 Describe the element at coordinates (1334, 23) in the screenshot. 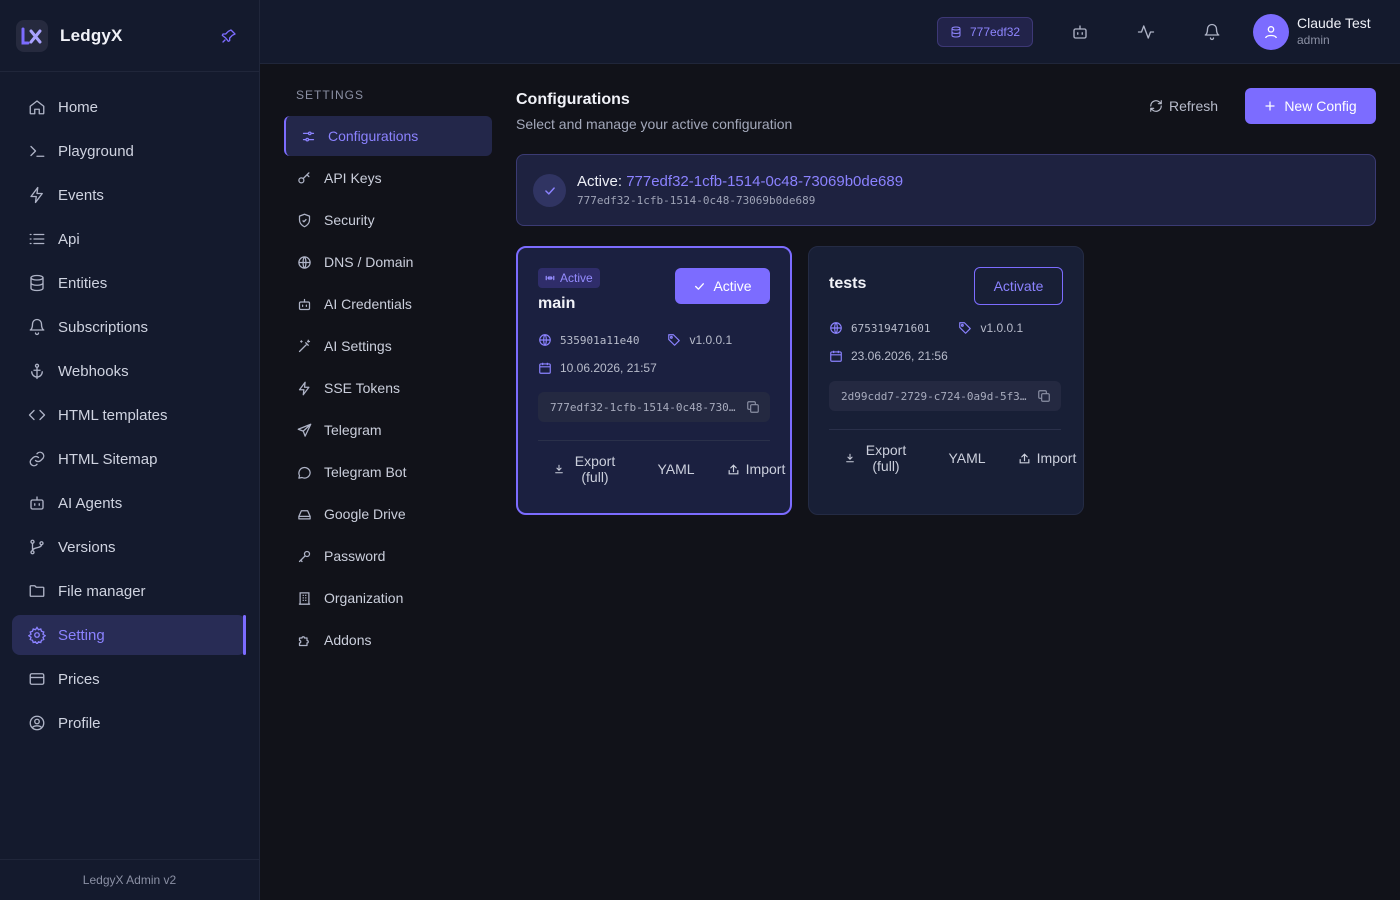

I see `user-name: Claude Test` at that location.